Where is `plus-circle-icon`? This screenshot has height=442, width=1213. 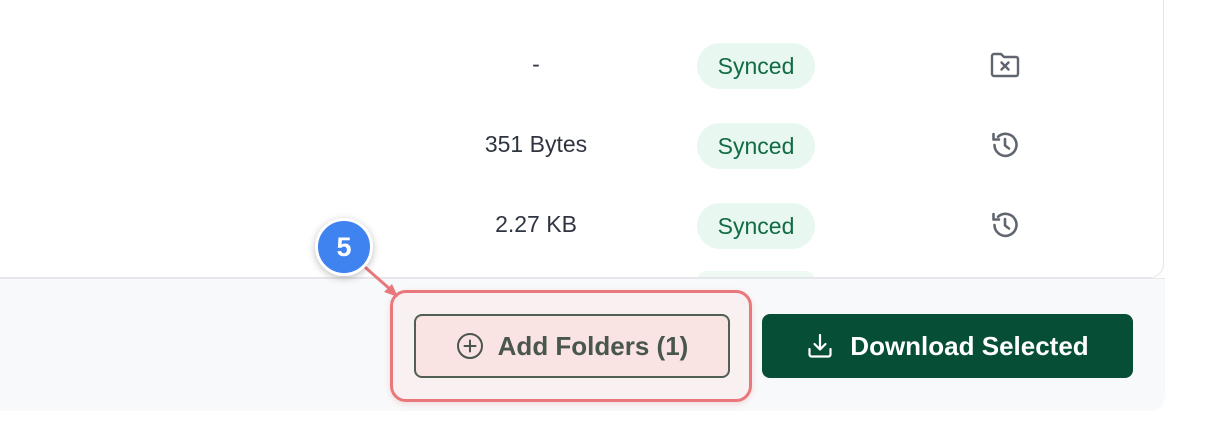 plus-circle-icon is located at coordinates (470, 346).